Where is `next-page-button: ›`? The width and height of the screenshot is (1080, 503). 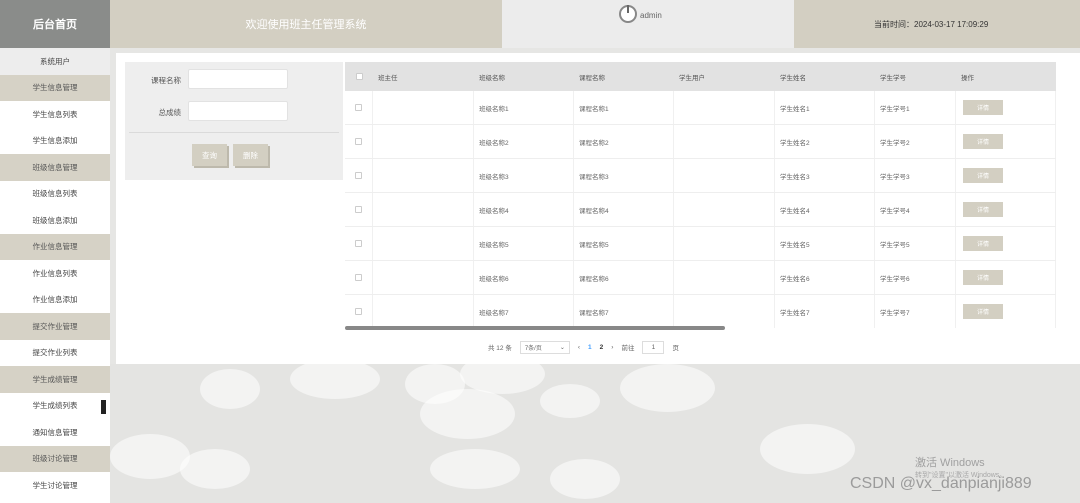 next-page-button: › is located at coordinates (612, 347).